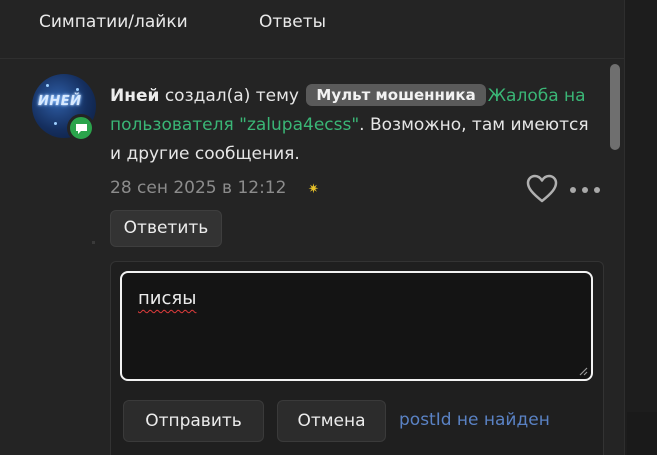 The width and height of the screenshot is (657, 455). What do you see at coordinates (331, 421) in the screenshot?
I see `cancel-button: Отмена` at bounding box center [331, 421].